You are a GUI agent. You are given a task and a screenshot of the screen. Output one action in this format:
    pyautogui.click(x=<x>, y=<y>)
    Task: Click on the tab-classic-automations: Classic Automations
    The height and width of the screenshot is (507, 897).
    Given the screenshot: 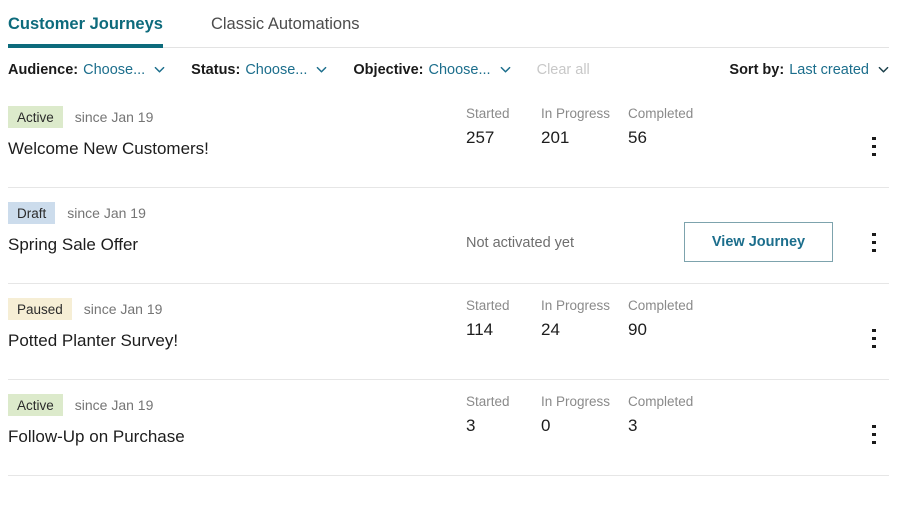 What is the action you would take?
    pyautogui.click(x=285, y=24)
    